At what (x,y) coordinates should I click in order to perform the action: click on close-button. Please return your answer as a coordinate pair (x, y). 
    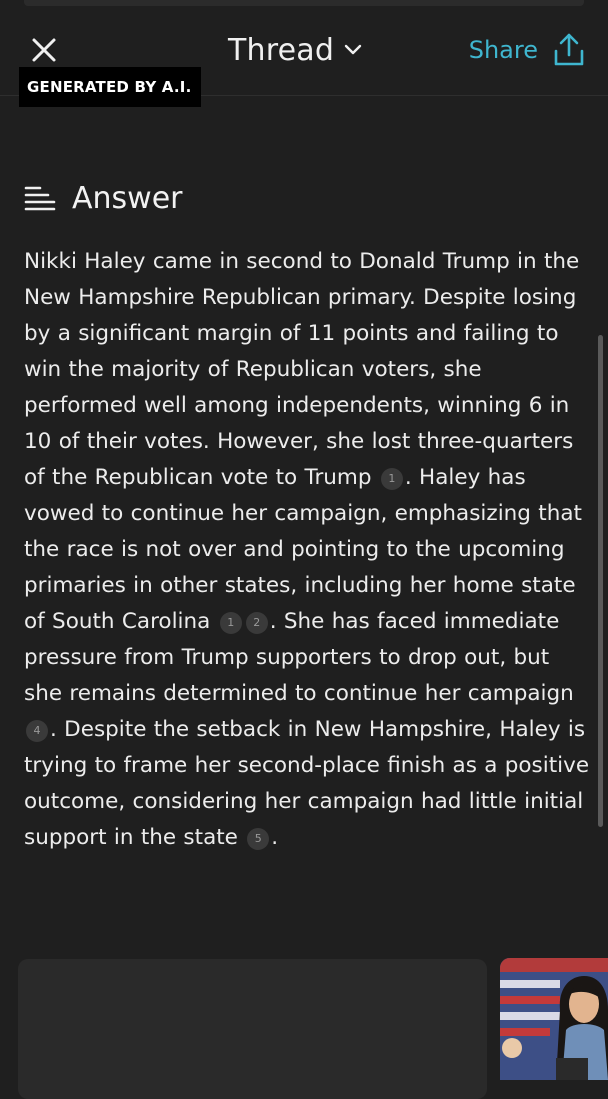
    Looking at the image, I should click on (44, 50).